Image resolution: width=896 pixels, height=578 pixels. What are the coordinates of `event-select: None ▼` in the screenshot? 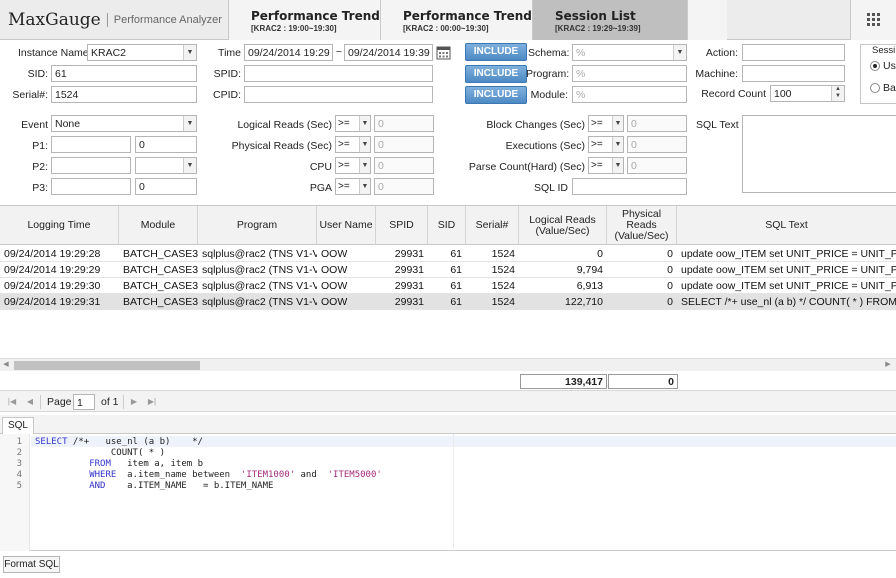 It's located at (124, 123).